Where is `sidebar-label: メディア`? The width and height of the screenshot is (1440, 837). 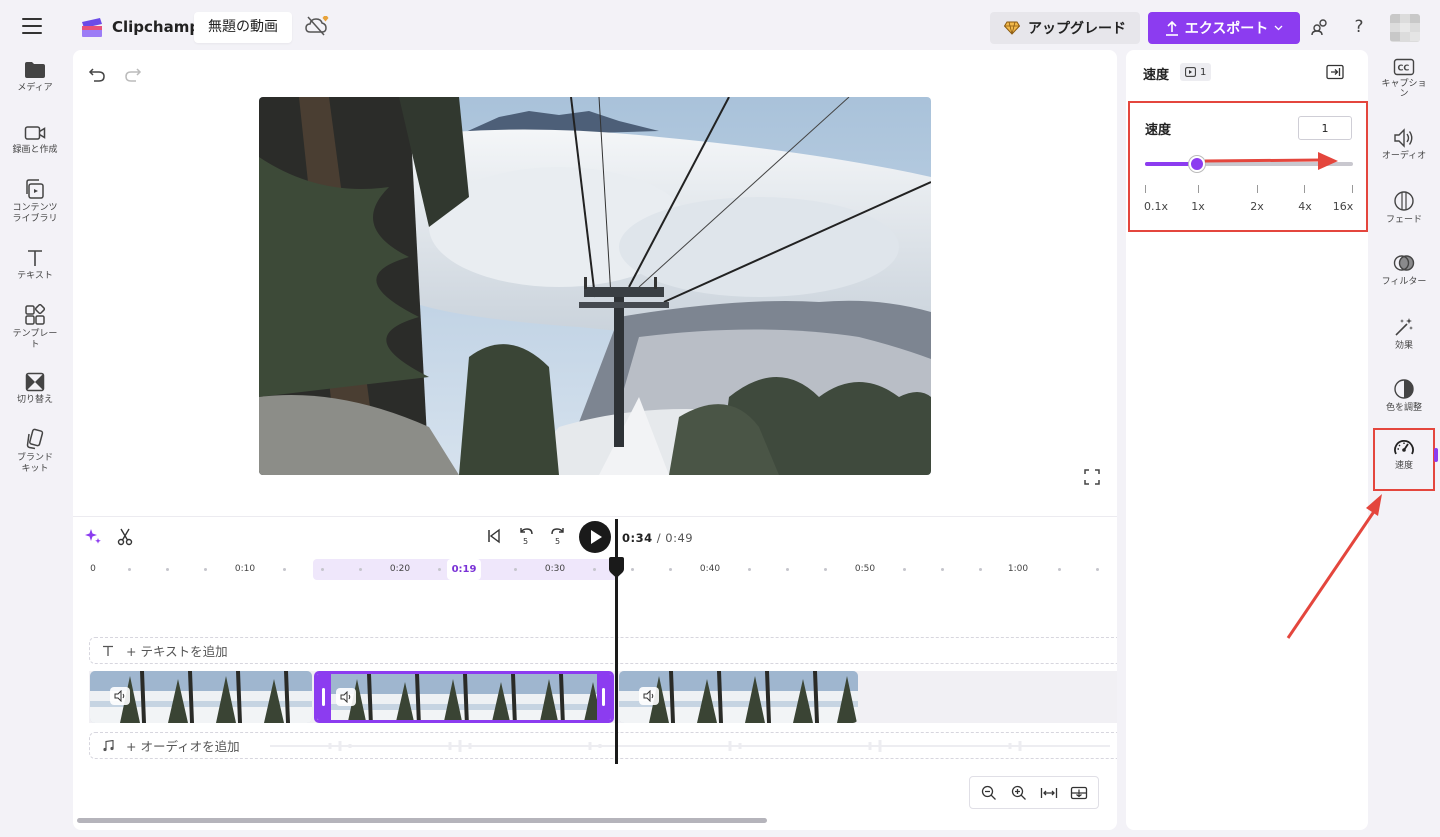 sidebar-label: メディア is located at coordinates (35, 88).